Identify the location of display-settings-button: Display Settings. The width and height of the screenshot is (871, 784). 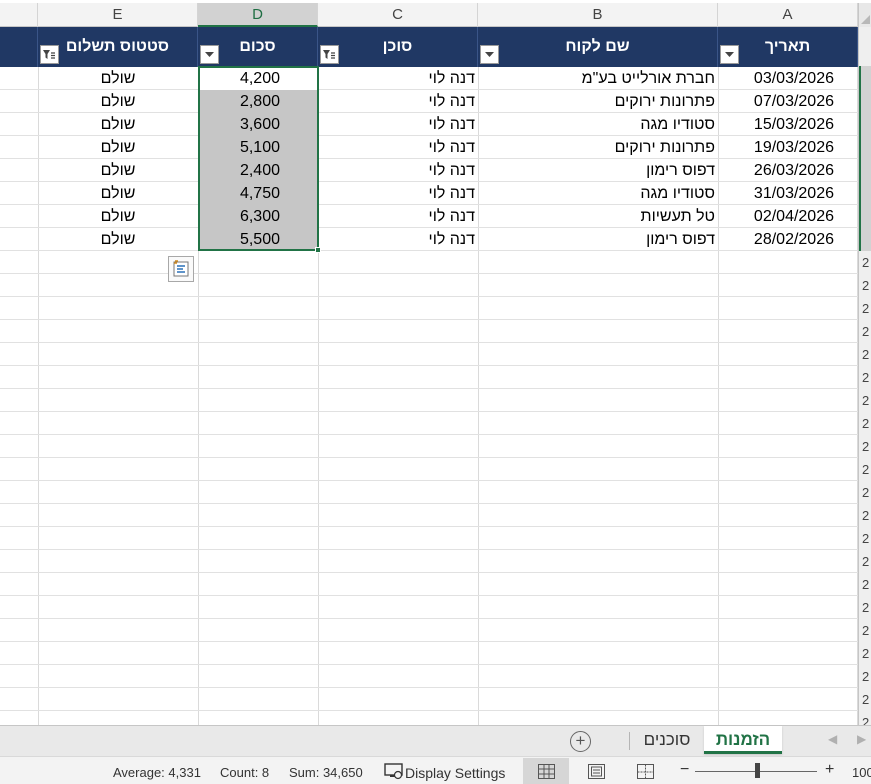
(455, 773).